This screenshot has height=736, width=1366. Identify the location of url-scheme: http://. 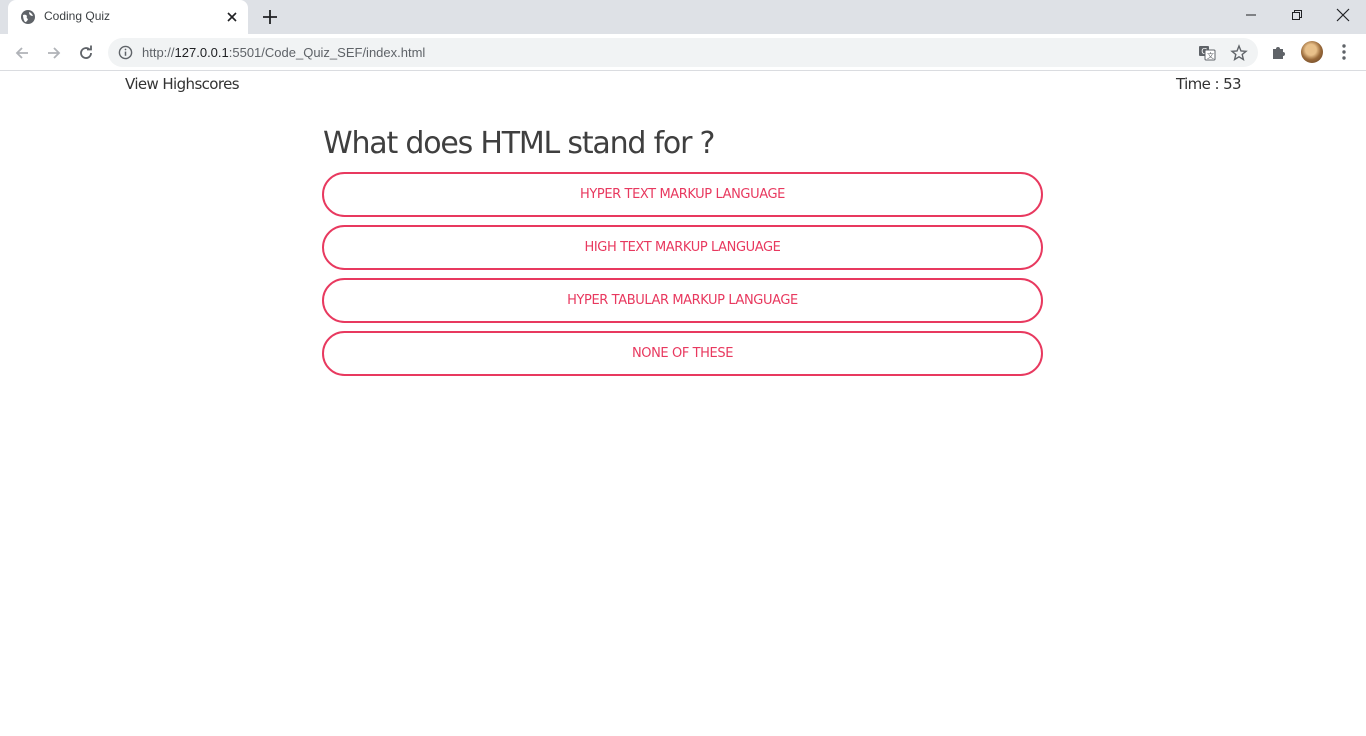
(158, 52).